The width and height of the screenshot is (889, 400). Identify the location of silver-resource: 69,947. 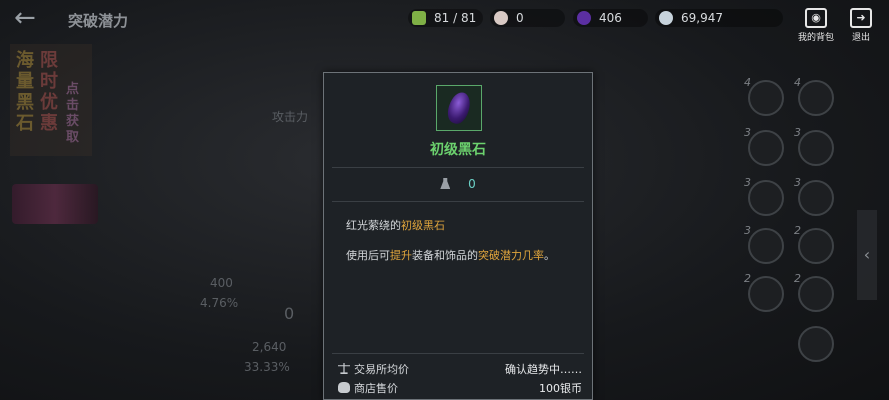
(719, 18).